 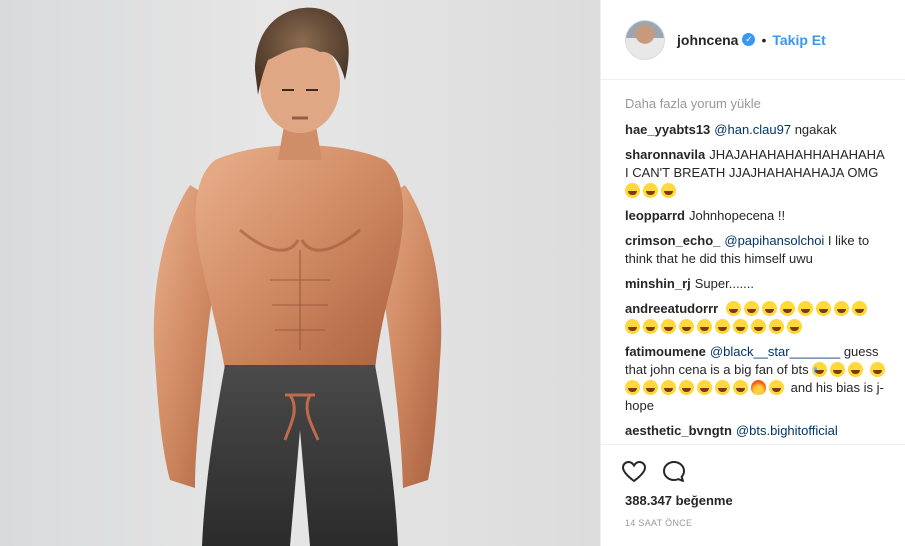 What do you see at coordinates (757, 318) in the screenshot?
I see `comment-item: andreeatudorrr` at bounding box center [757, 318].